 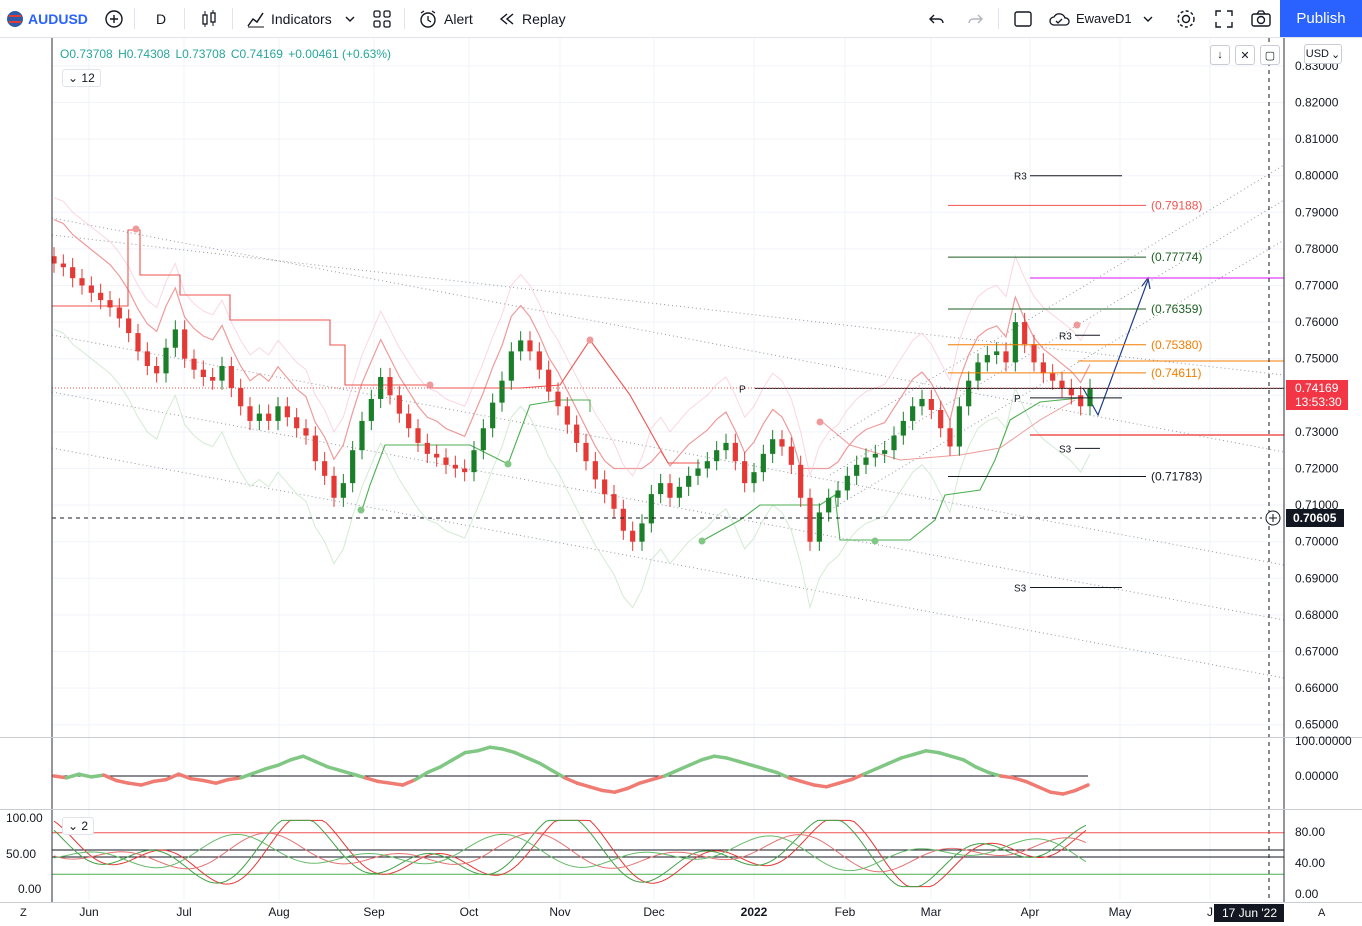 I want to click on stoch-collapse-button: ⌄ 2, so click(x=78, y=826).